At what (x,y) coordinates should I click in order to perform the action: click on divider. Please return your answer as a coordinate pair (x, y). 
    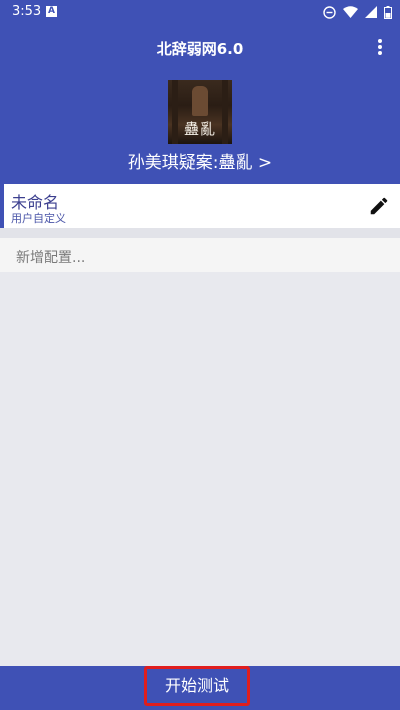
    Looking at the image, I should click on (200, 233).